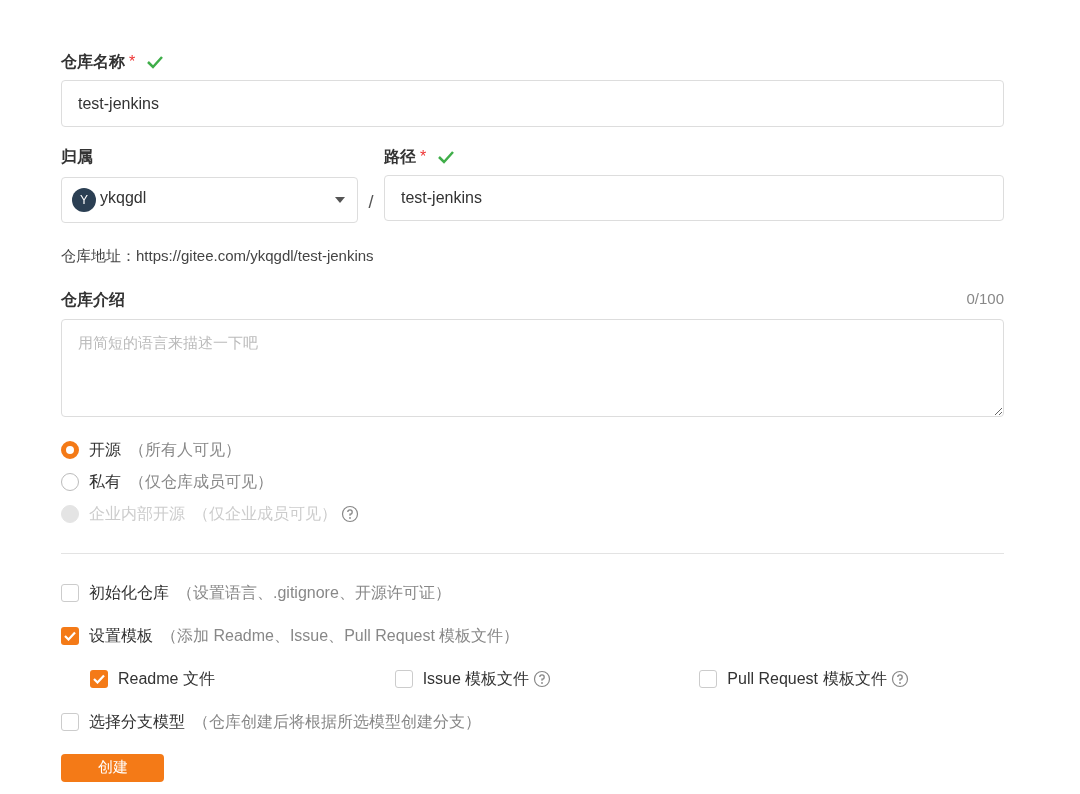 The height and width of the screenshot is (794, 1080). I want to click on option-label: Issue 模板文件, so click(476, 678).